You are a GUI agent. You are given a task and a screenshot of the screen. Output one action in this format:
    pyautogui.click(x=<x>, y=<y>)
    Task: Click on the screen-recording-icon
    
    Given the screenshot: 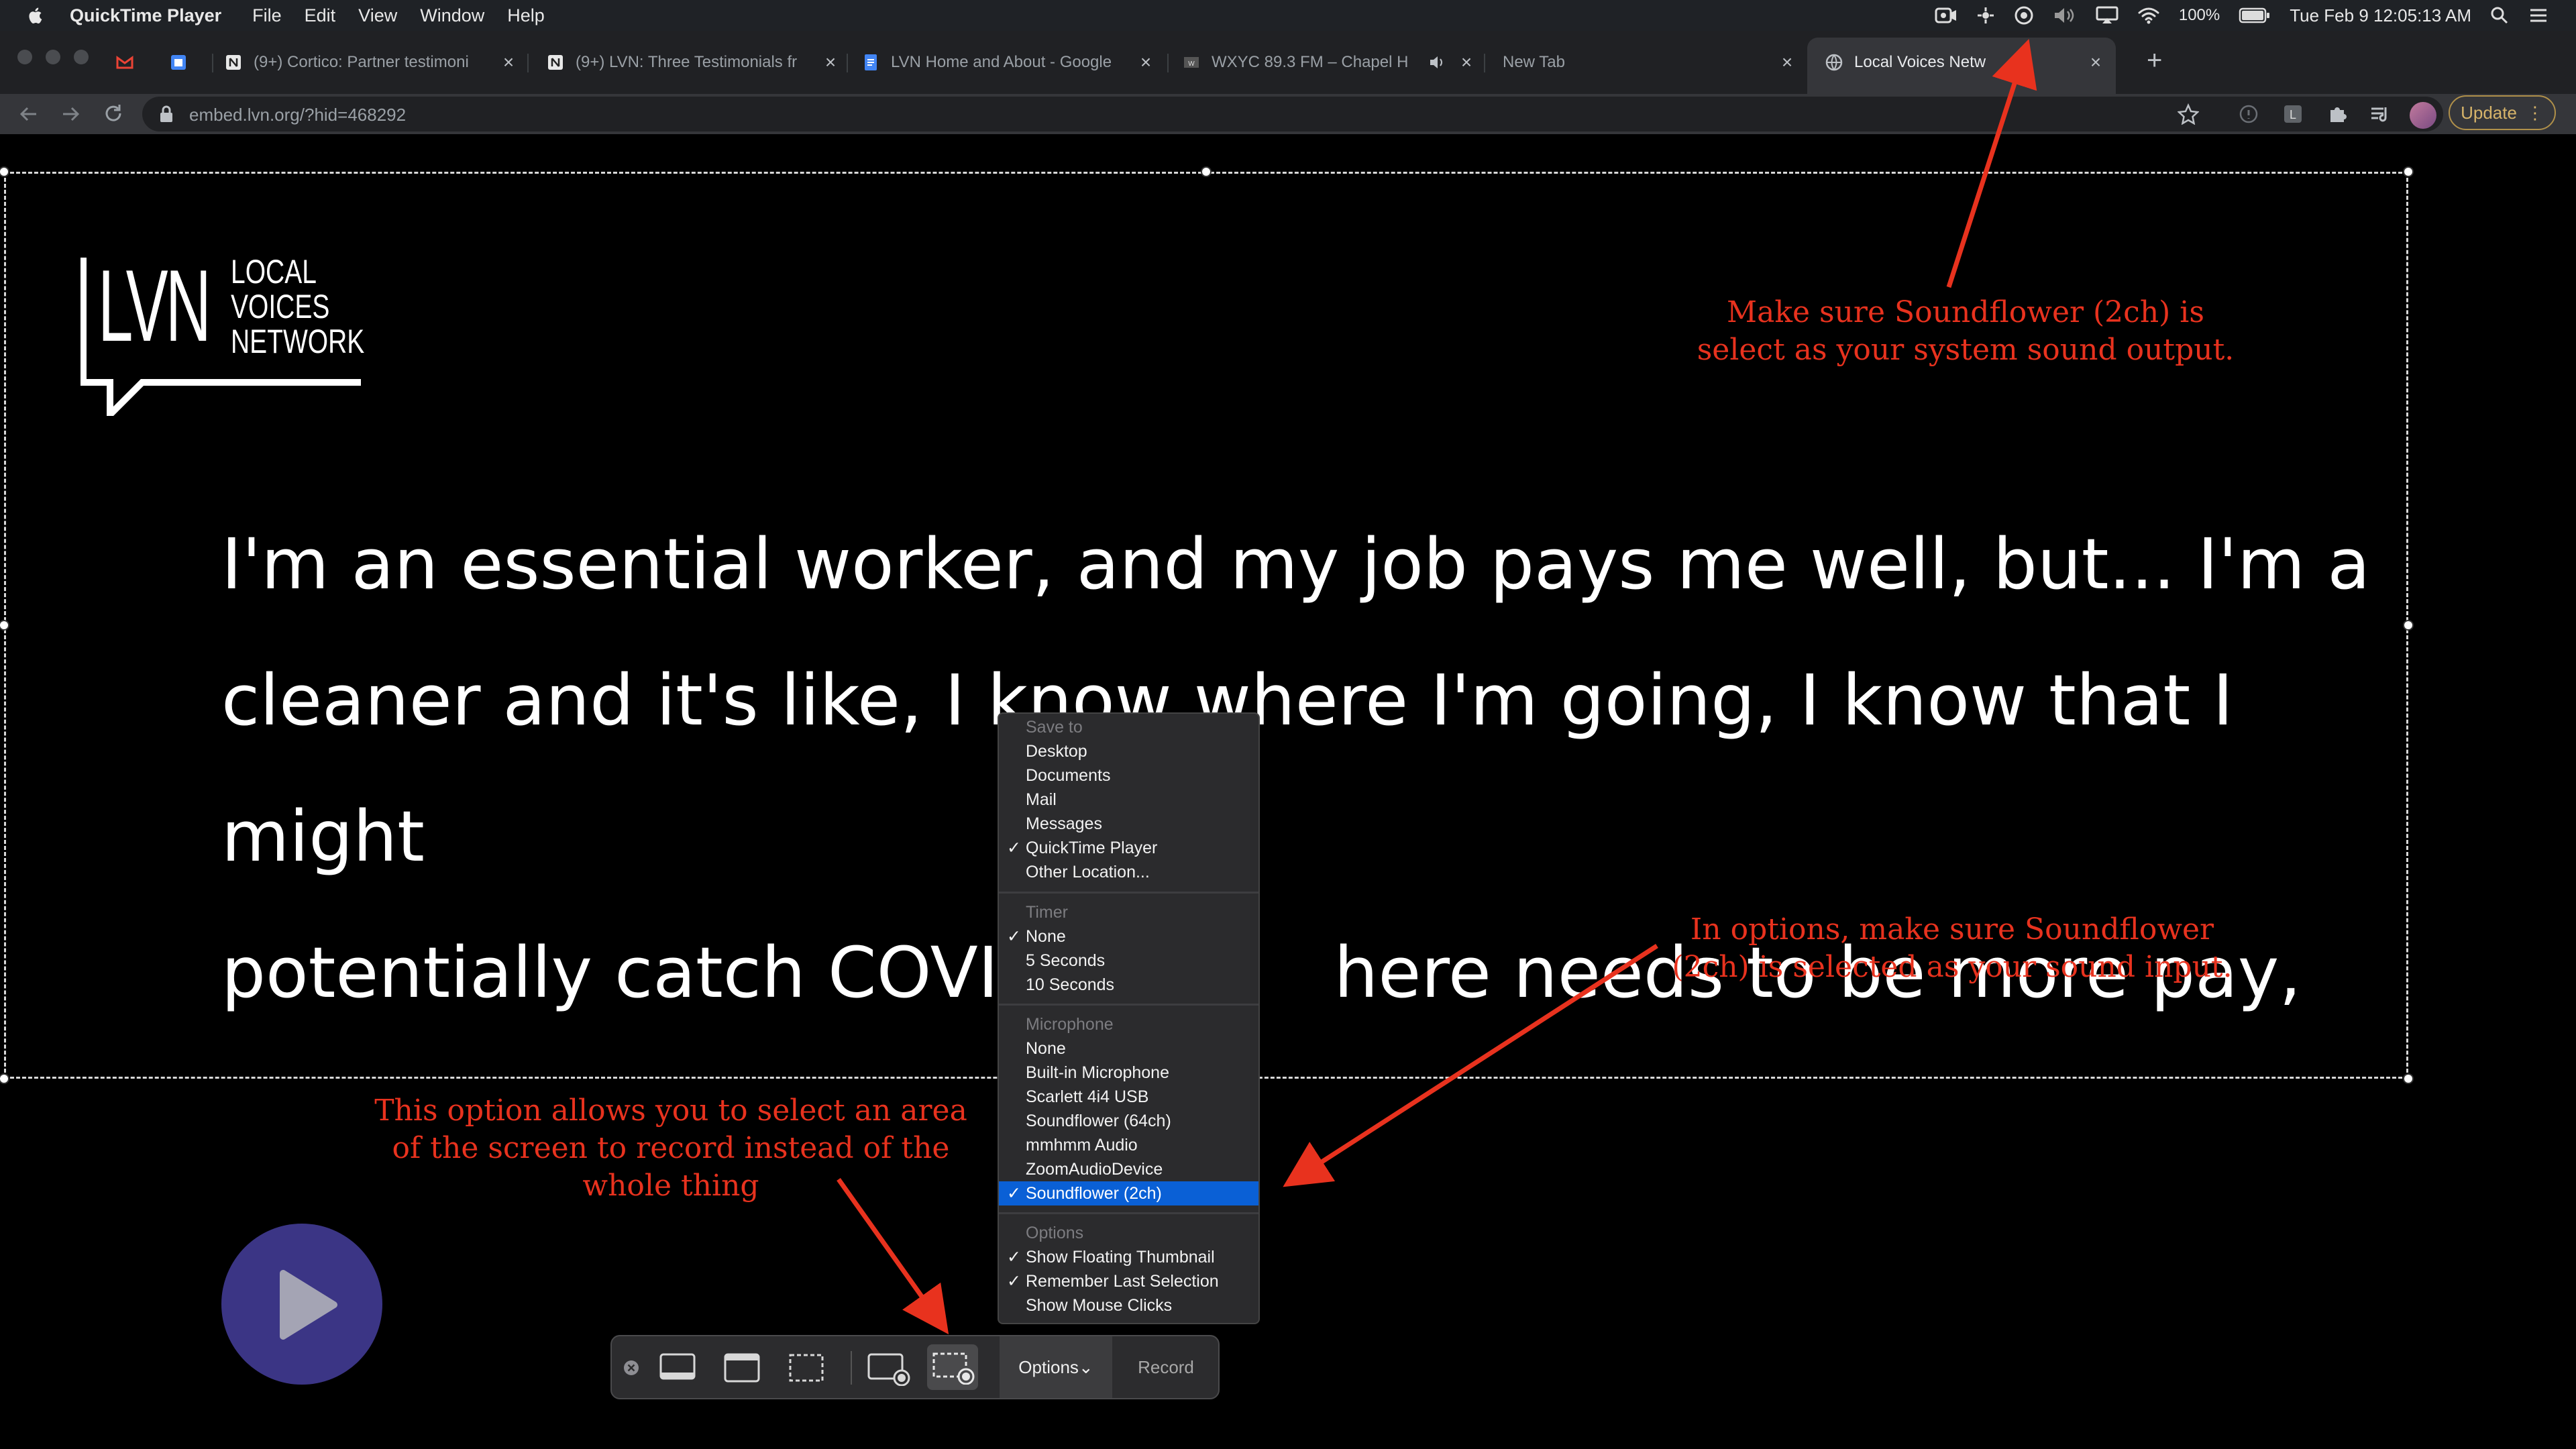 What is the action you would take?
    pyautogui.click(x=1946, y=15)
    